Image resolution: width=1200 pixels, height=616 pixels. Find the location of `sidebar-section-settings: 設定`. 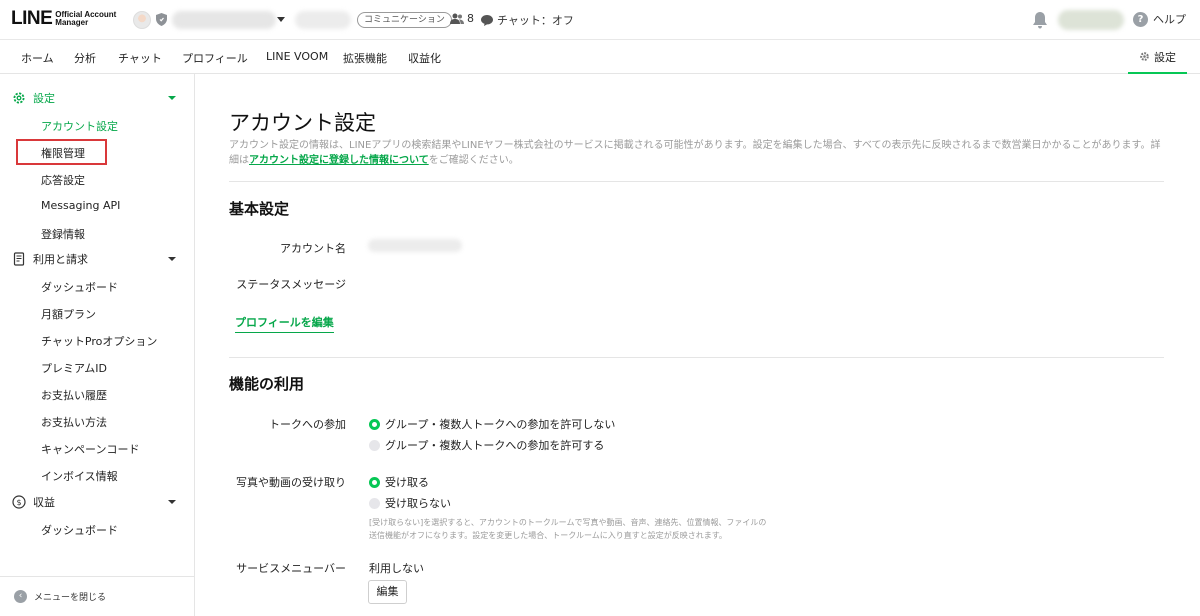

sidebar-section-settings: 設定 is located at coordinates (97, 98).